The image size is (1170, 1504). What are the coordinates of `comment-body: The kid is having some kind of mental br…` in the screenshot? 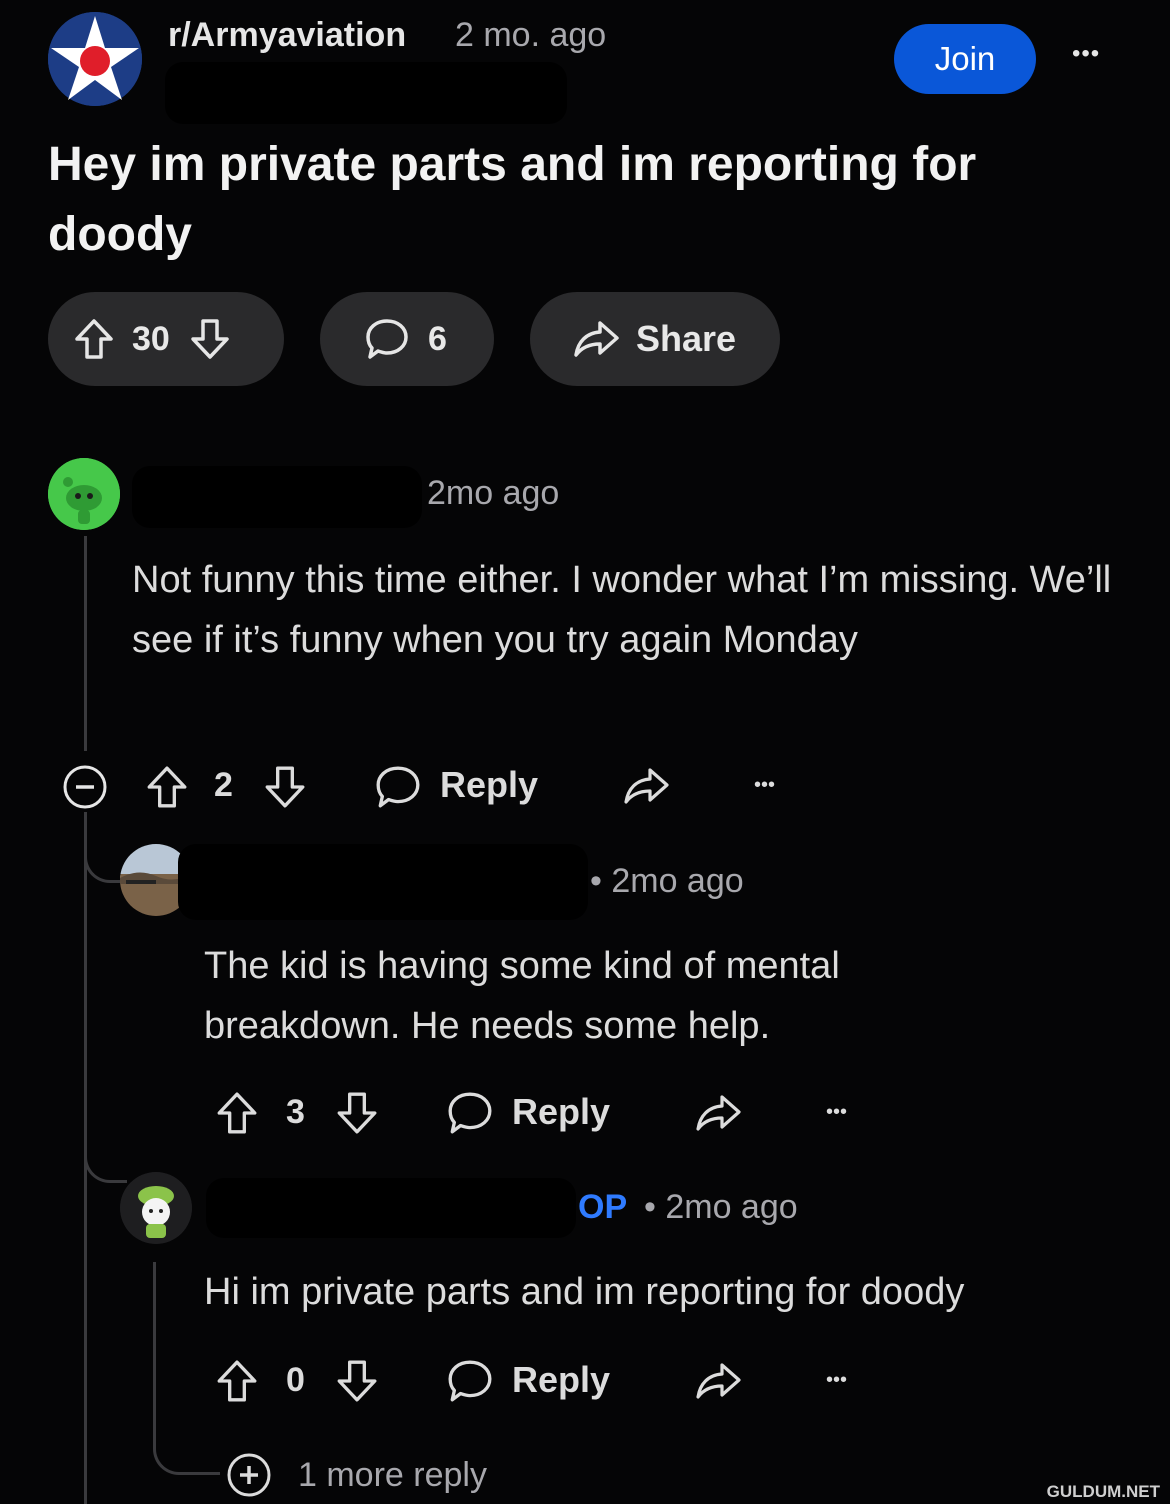 It's located at (522, 996).